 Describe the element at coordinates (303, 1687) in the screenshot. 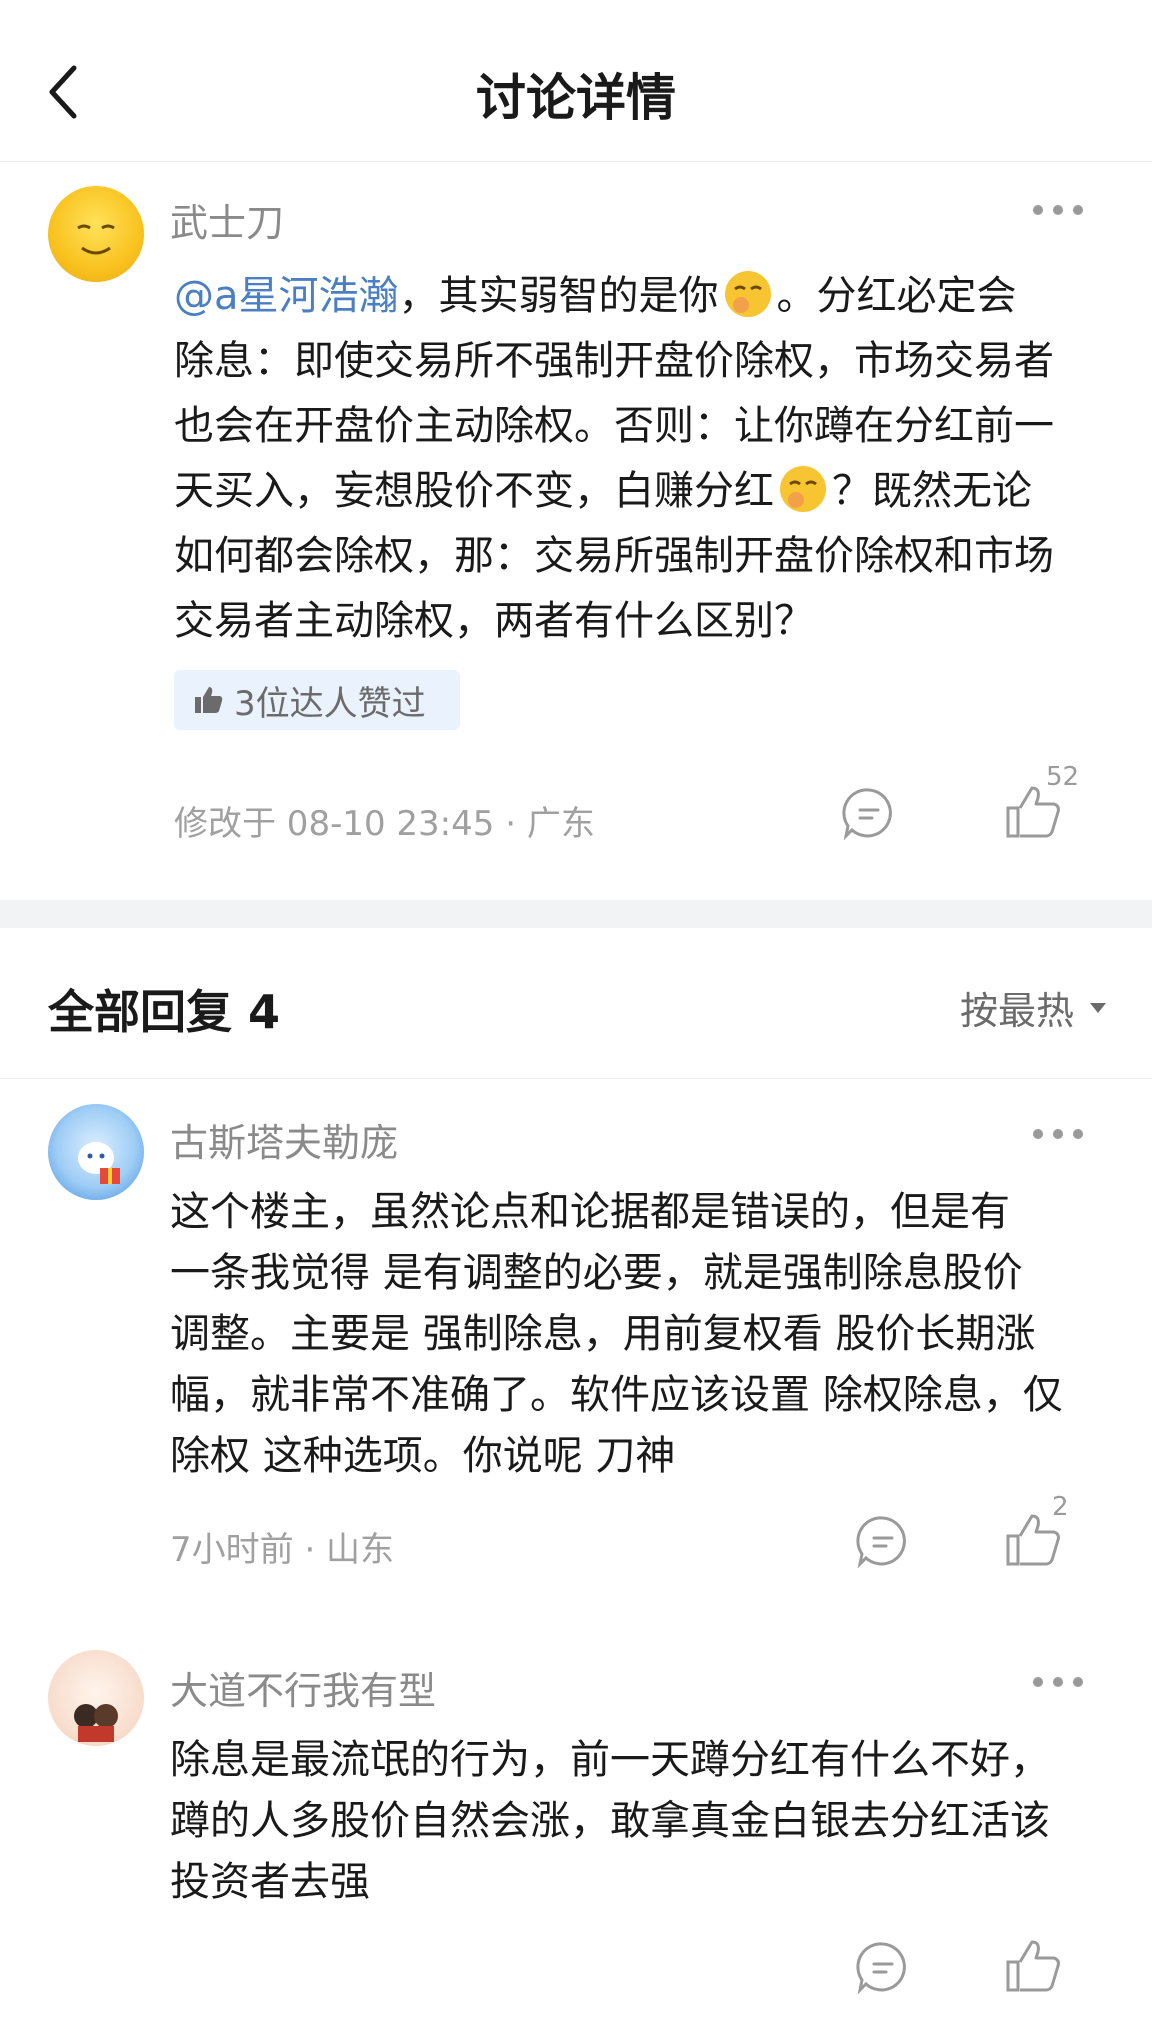

I see `reply-author-name: 大道不行我有型` at that location.